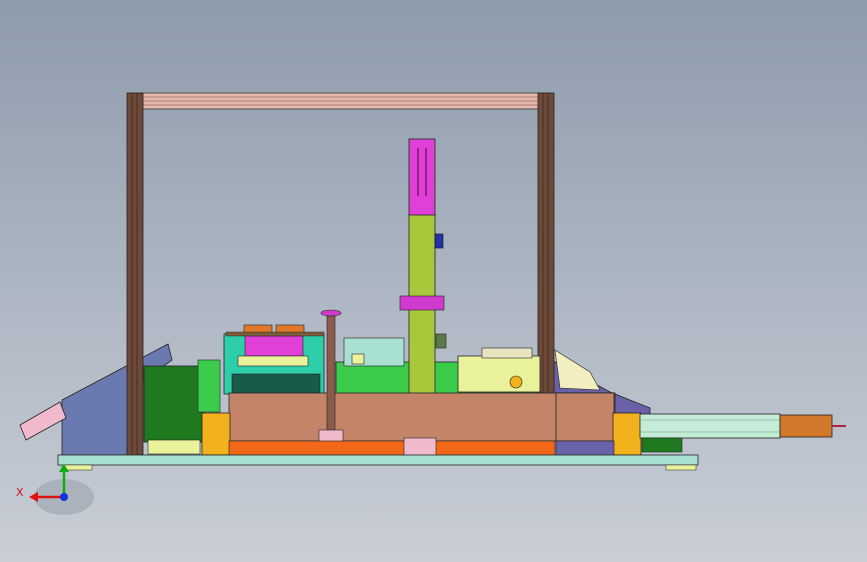 The image size is (867, 562). I want to click on blue-knob, so click(439, 241).